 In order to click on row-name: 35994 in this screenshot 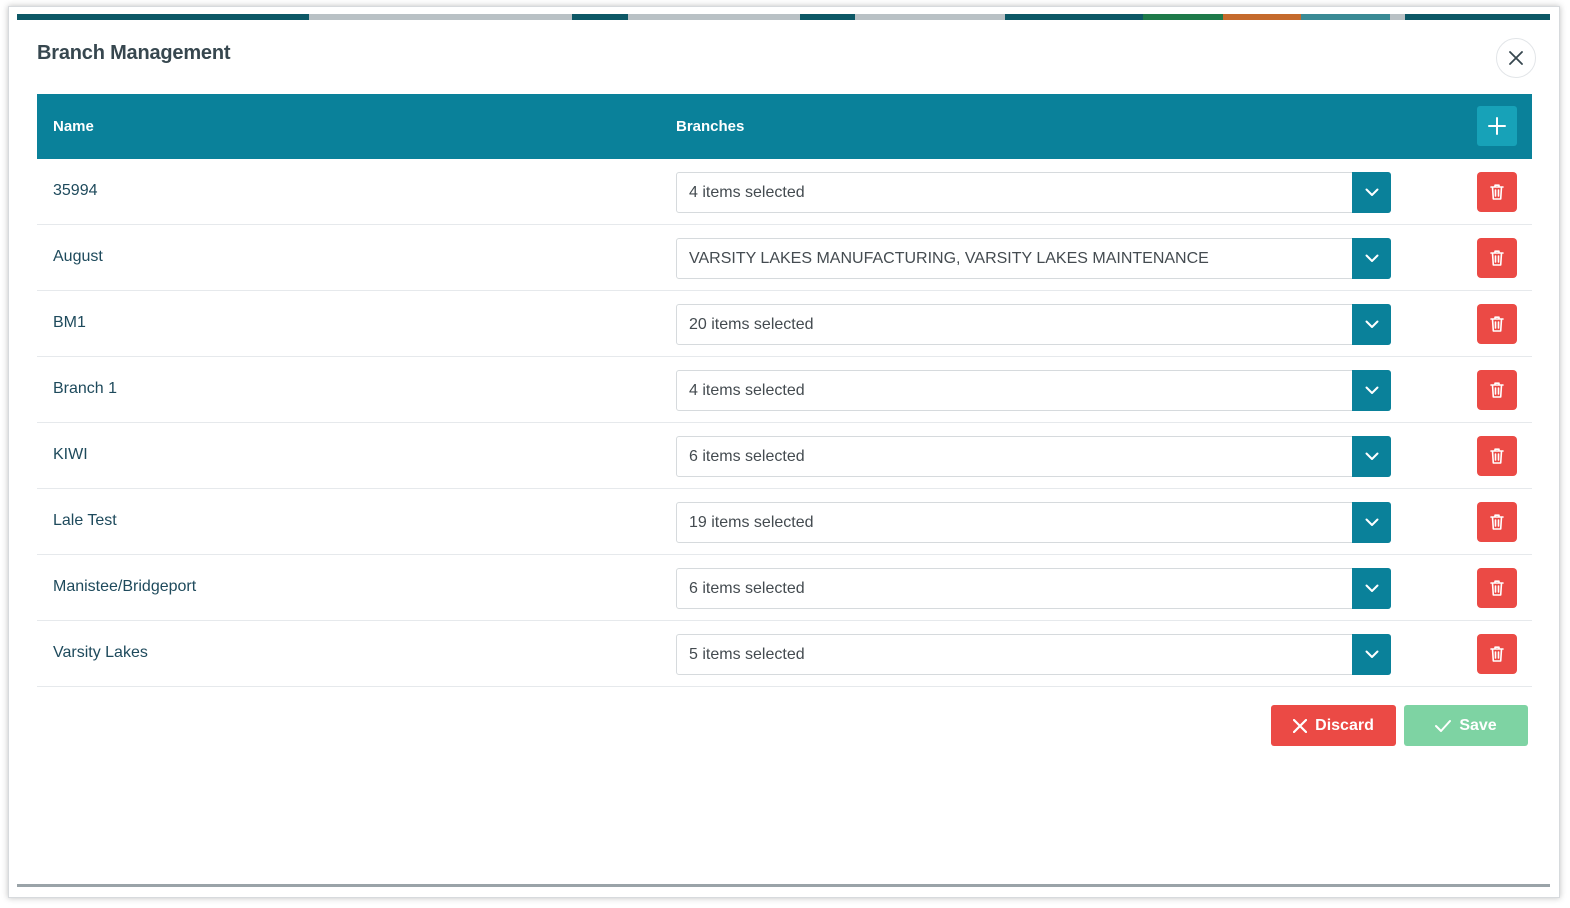, I will do `click(75, 190)`.